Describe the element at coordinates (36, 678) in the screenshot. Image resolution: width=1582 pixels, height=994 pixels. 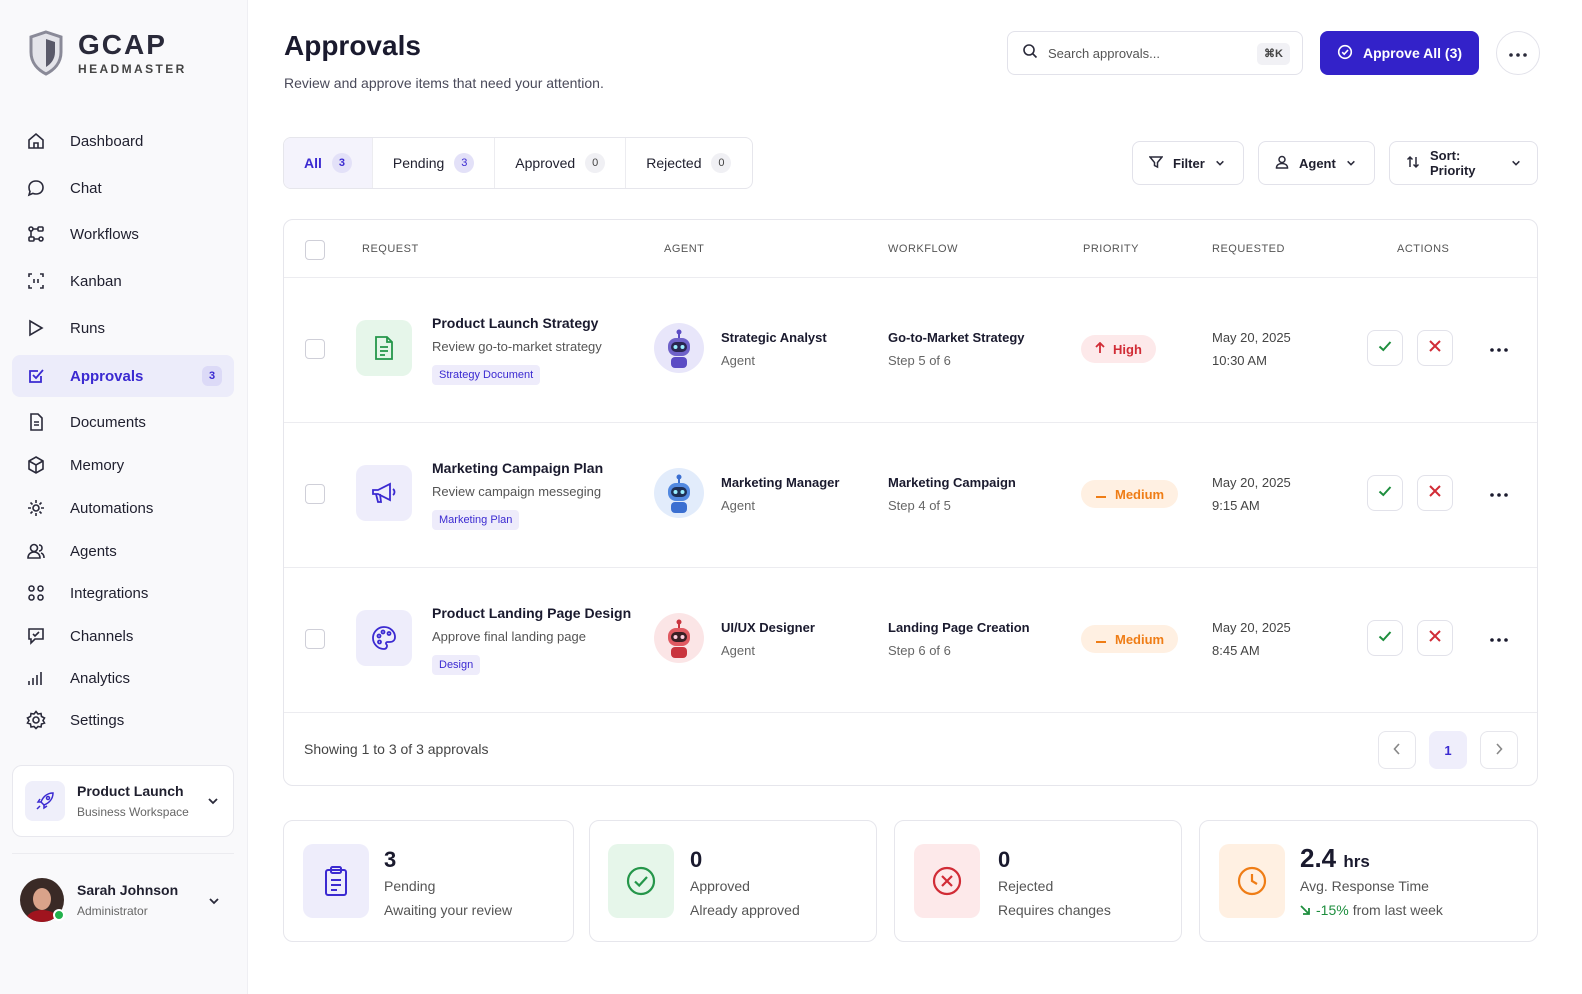
I see `analytics-icon` at that location.